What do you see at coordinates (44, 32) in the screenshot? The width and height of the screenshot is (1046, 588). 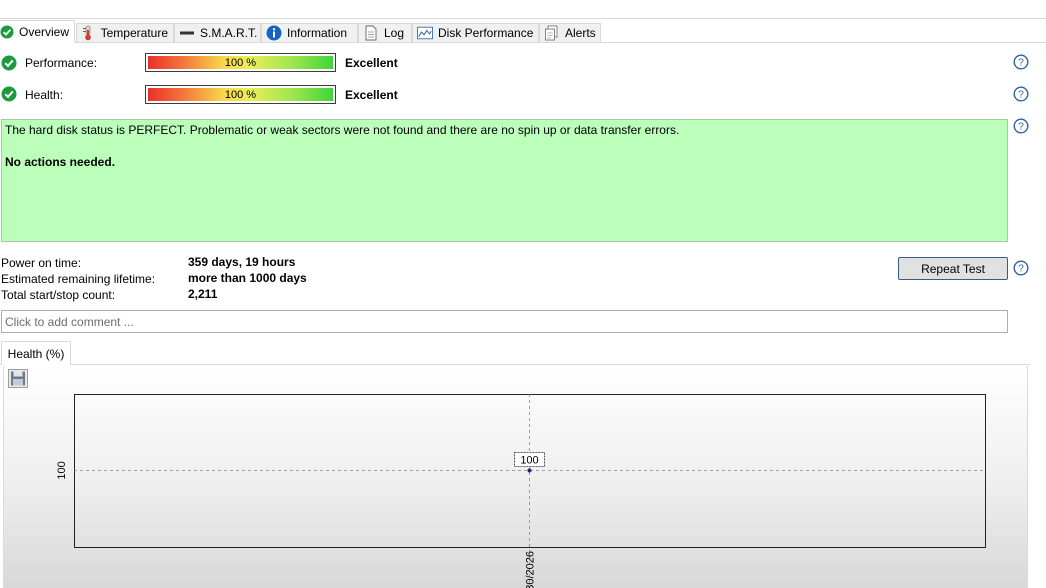 I see `tab-label: Overview` at bounding box center [44, 32].